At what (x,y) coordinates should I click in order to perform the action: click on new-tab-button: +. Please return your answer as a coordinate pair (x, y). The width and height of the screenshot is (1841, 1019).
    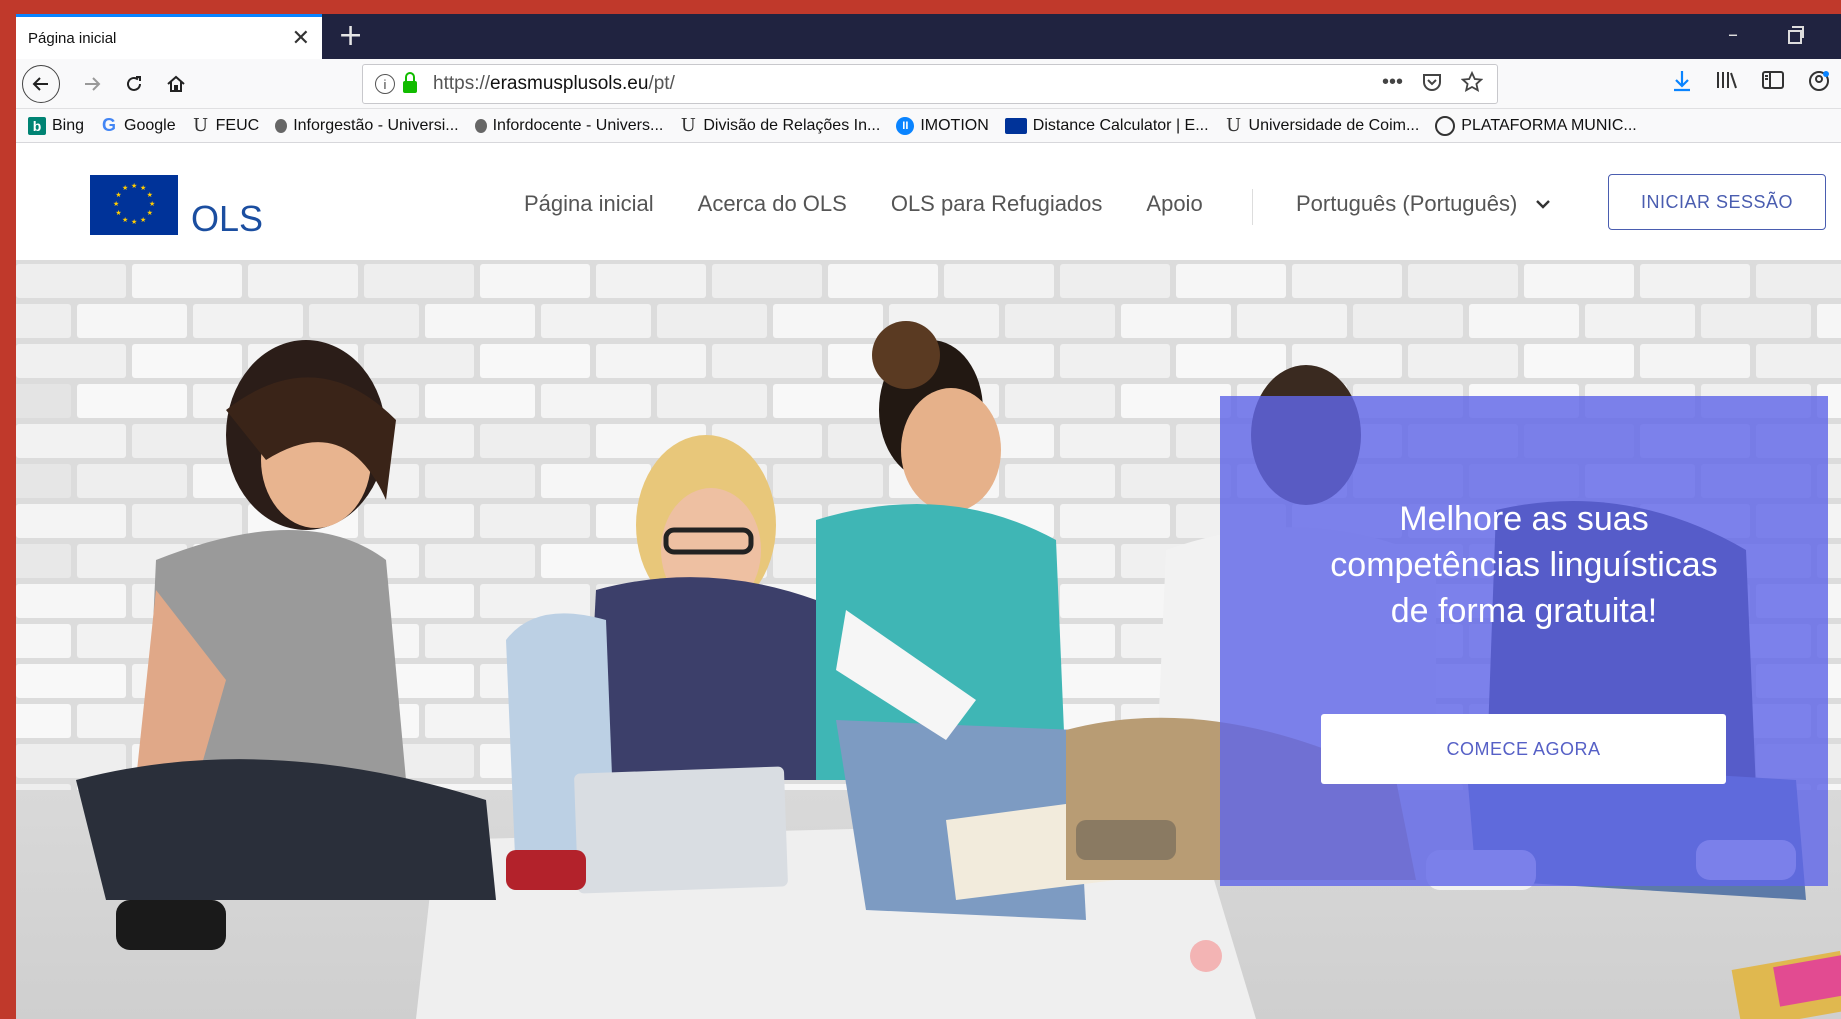
    Looking at the image, I should click on (350, 35).